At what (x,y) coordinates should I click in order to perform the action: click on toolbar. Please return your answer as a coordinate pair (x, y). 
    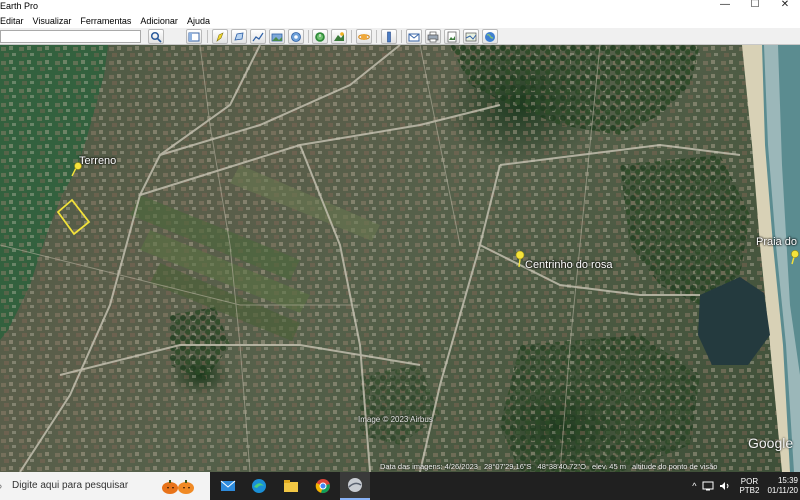
    Looking at the image, I should click on (400, 36).